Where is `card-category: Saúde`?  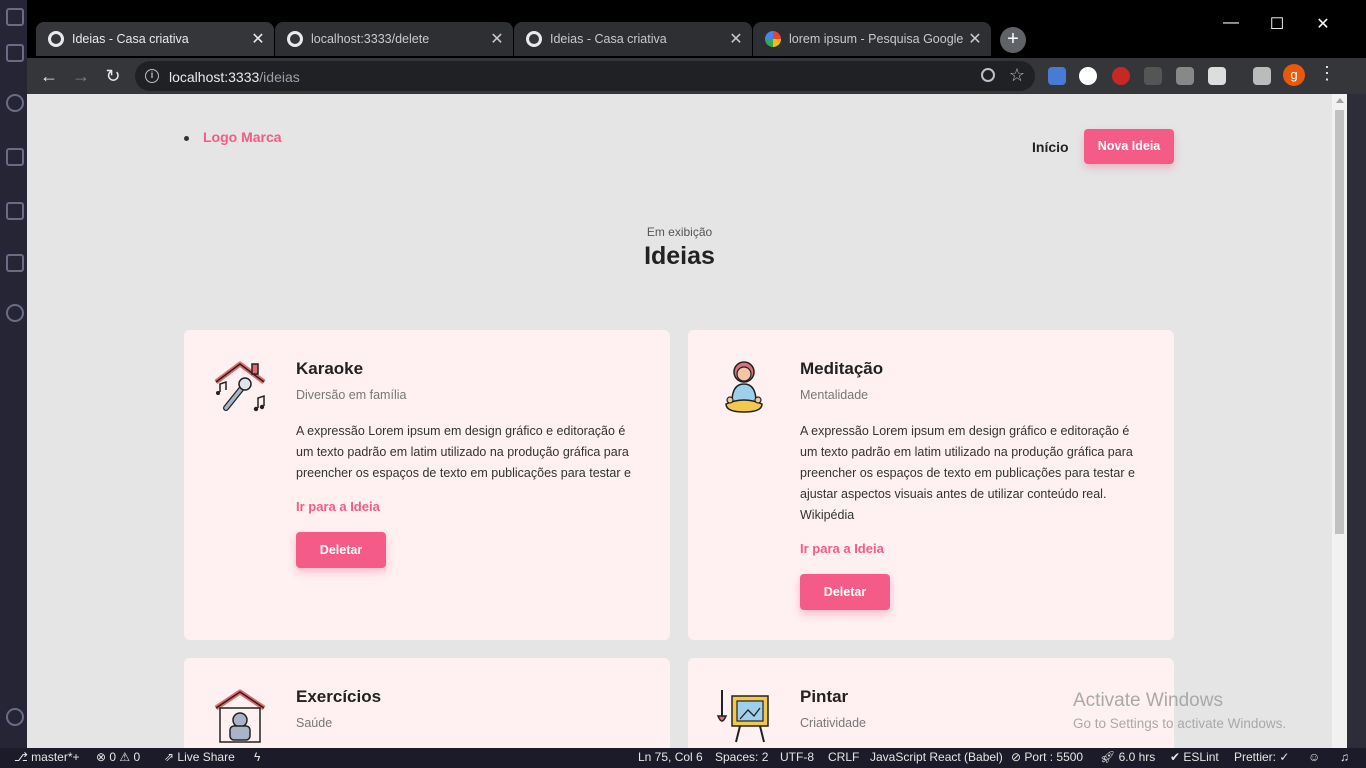
card-category: Saúde is located at coordinates (314, 723).